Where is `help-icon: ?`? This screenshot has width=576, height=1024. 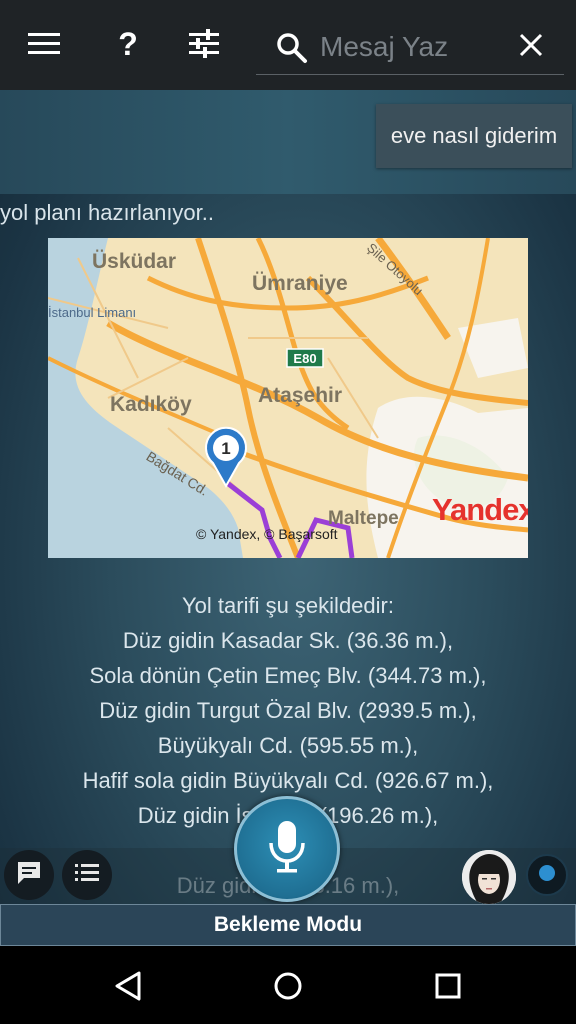
help-icon: ? is located at coordinates (128, 44).